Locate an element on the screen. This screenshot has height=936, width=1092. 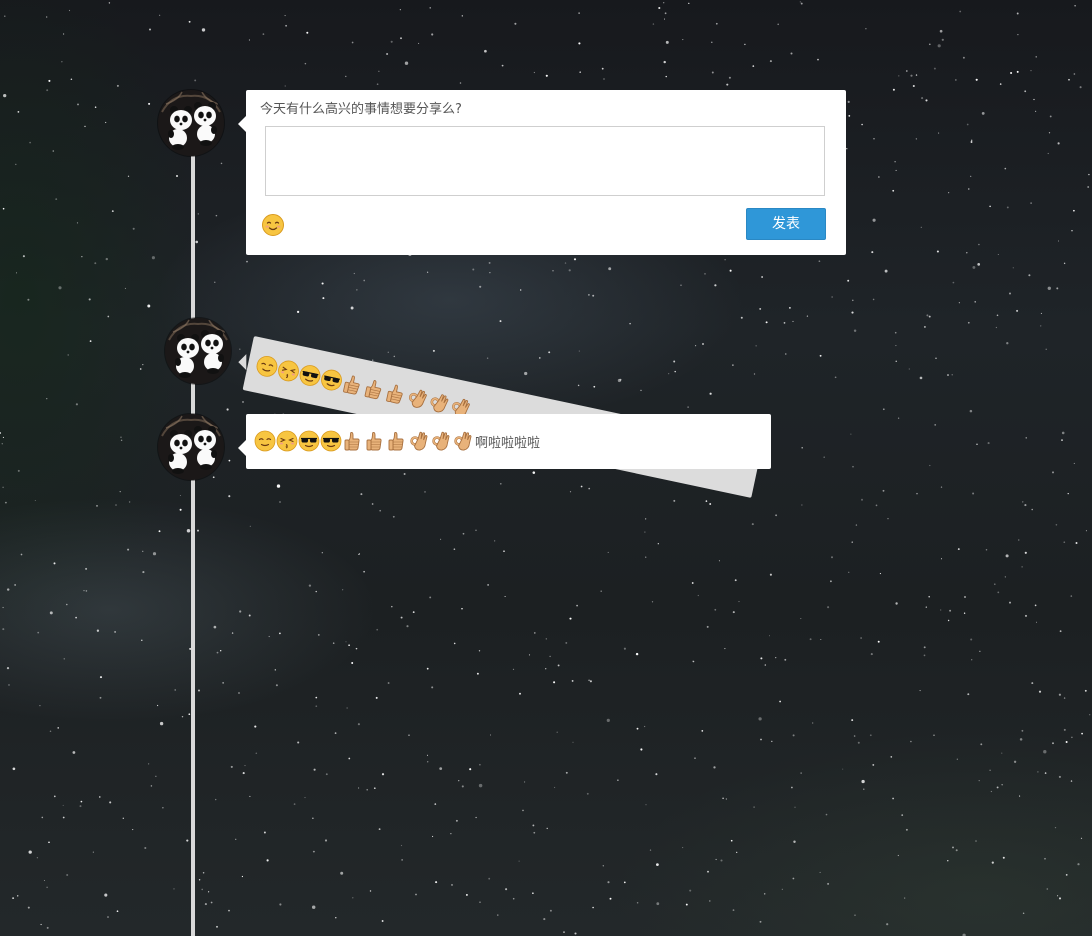
composer-prompt: 今天有什么高兴的事情想要分享么? is located at coordinates (361, 109).